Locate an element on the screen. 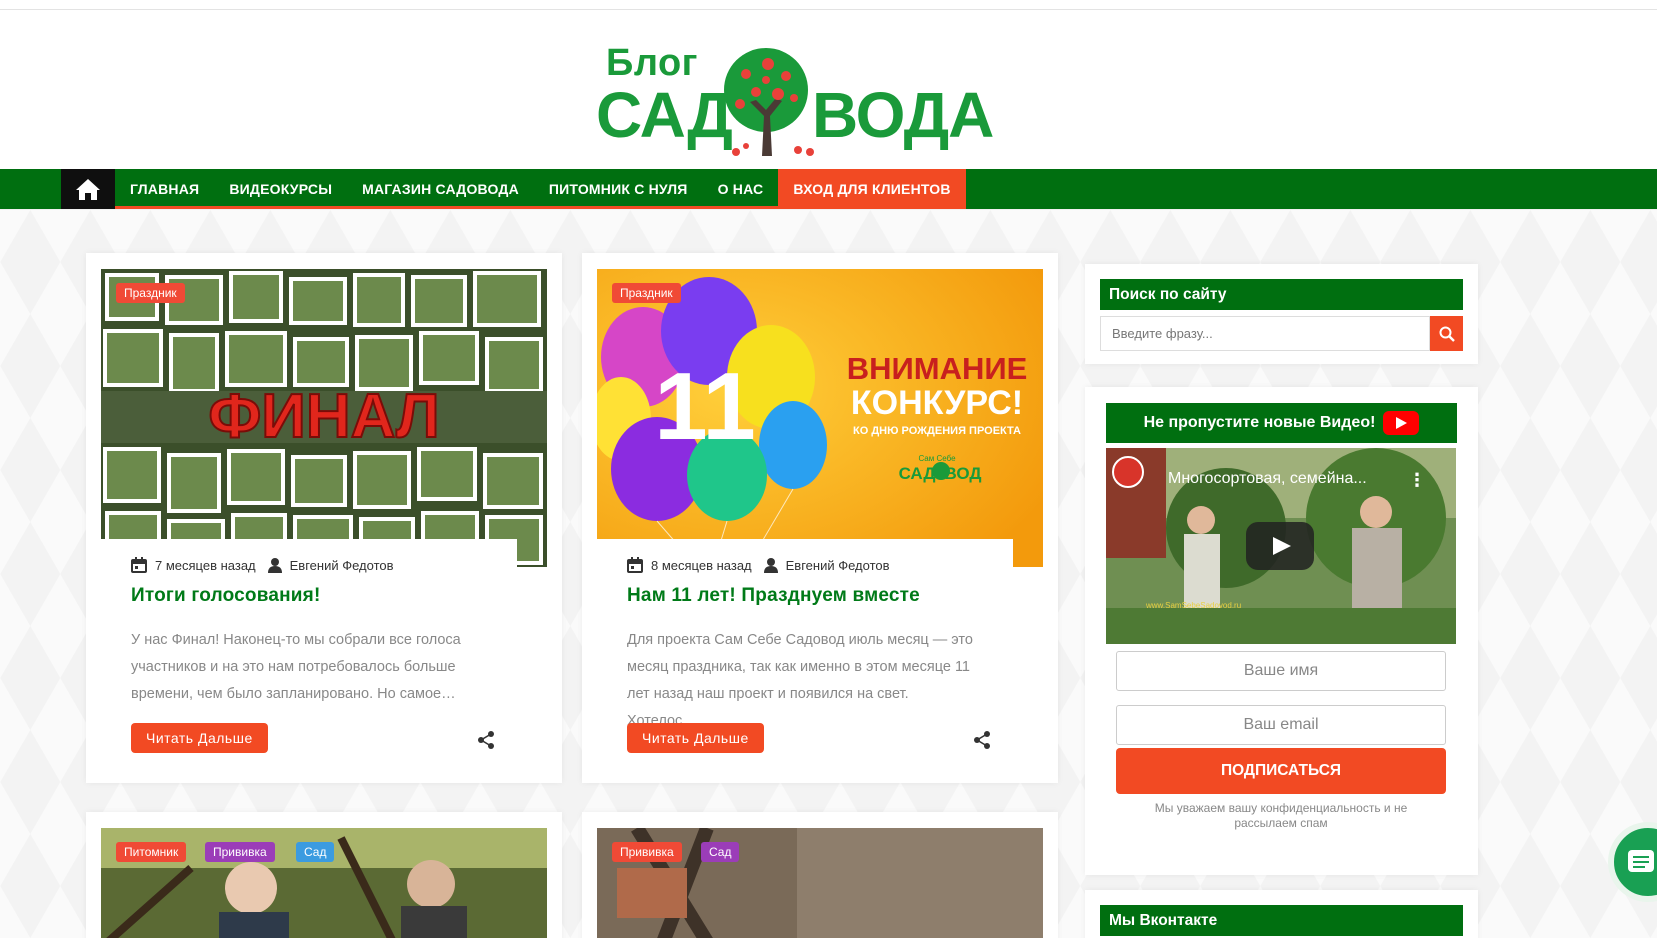  search-button is located at coordinates (1446, 333).